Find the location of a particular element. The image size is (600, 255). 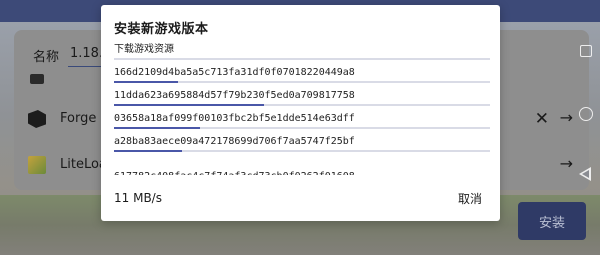

task-item: 166d2109d4ba5a5c713fa31df0f07018220449a8 is located at coordinates (302, 78).